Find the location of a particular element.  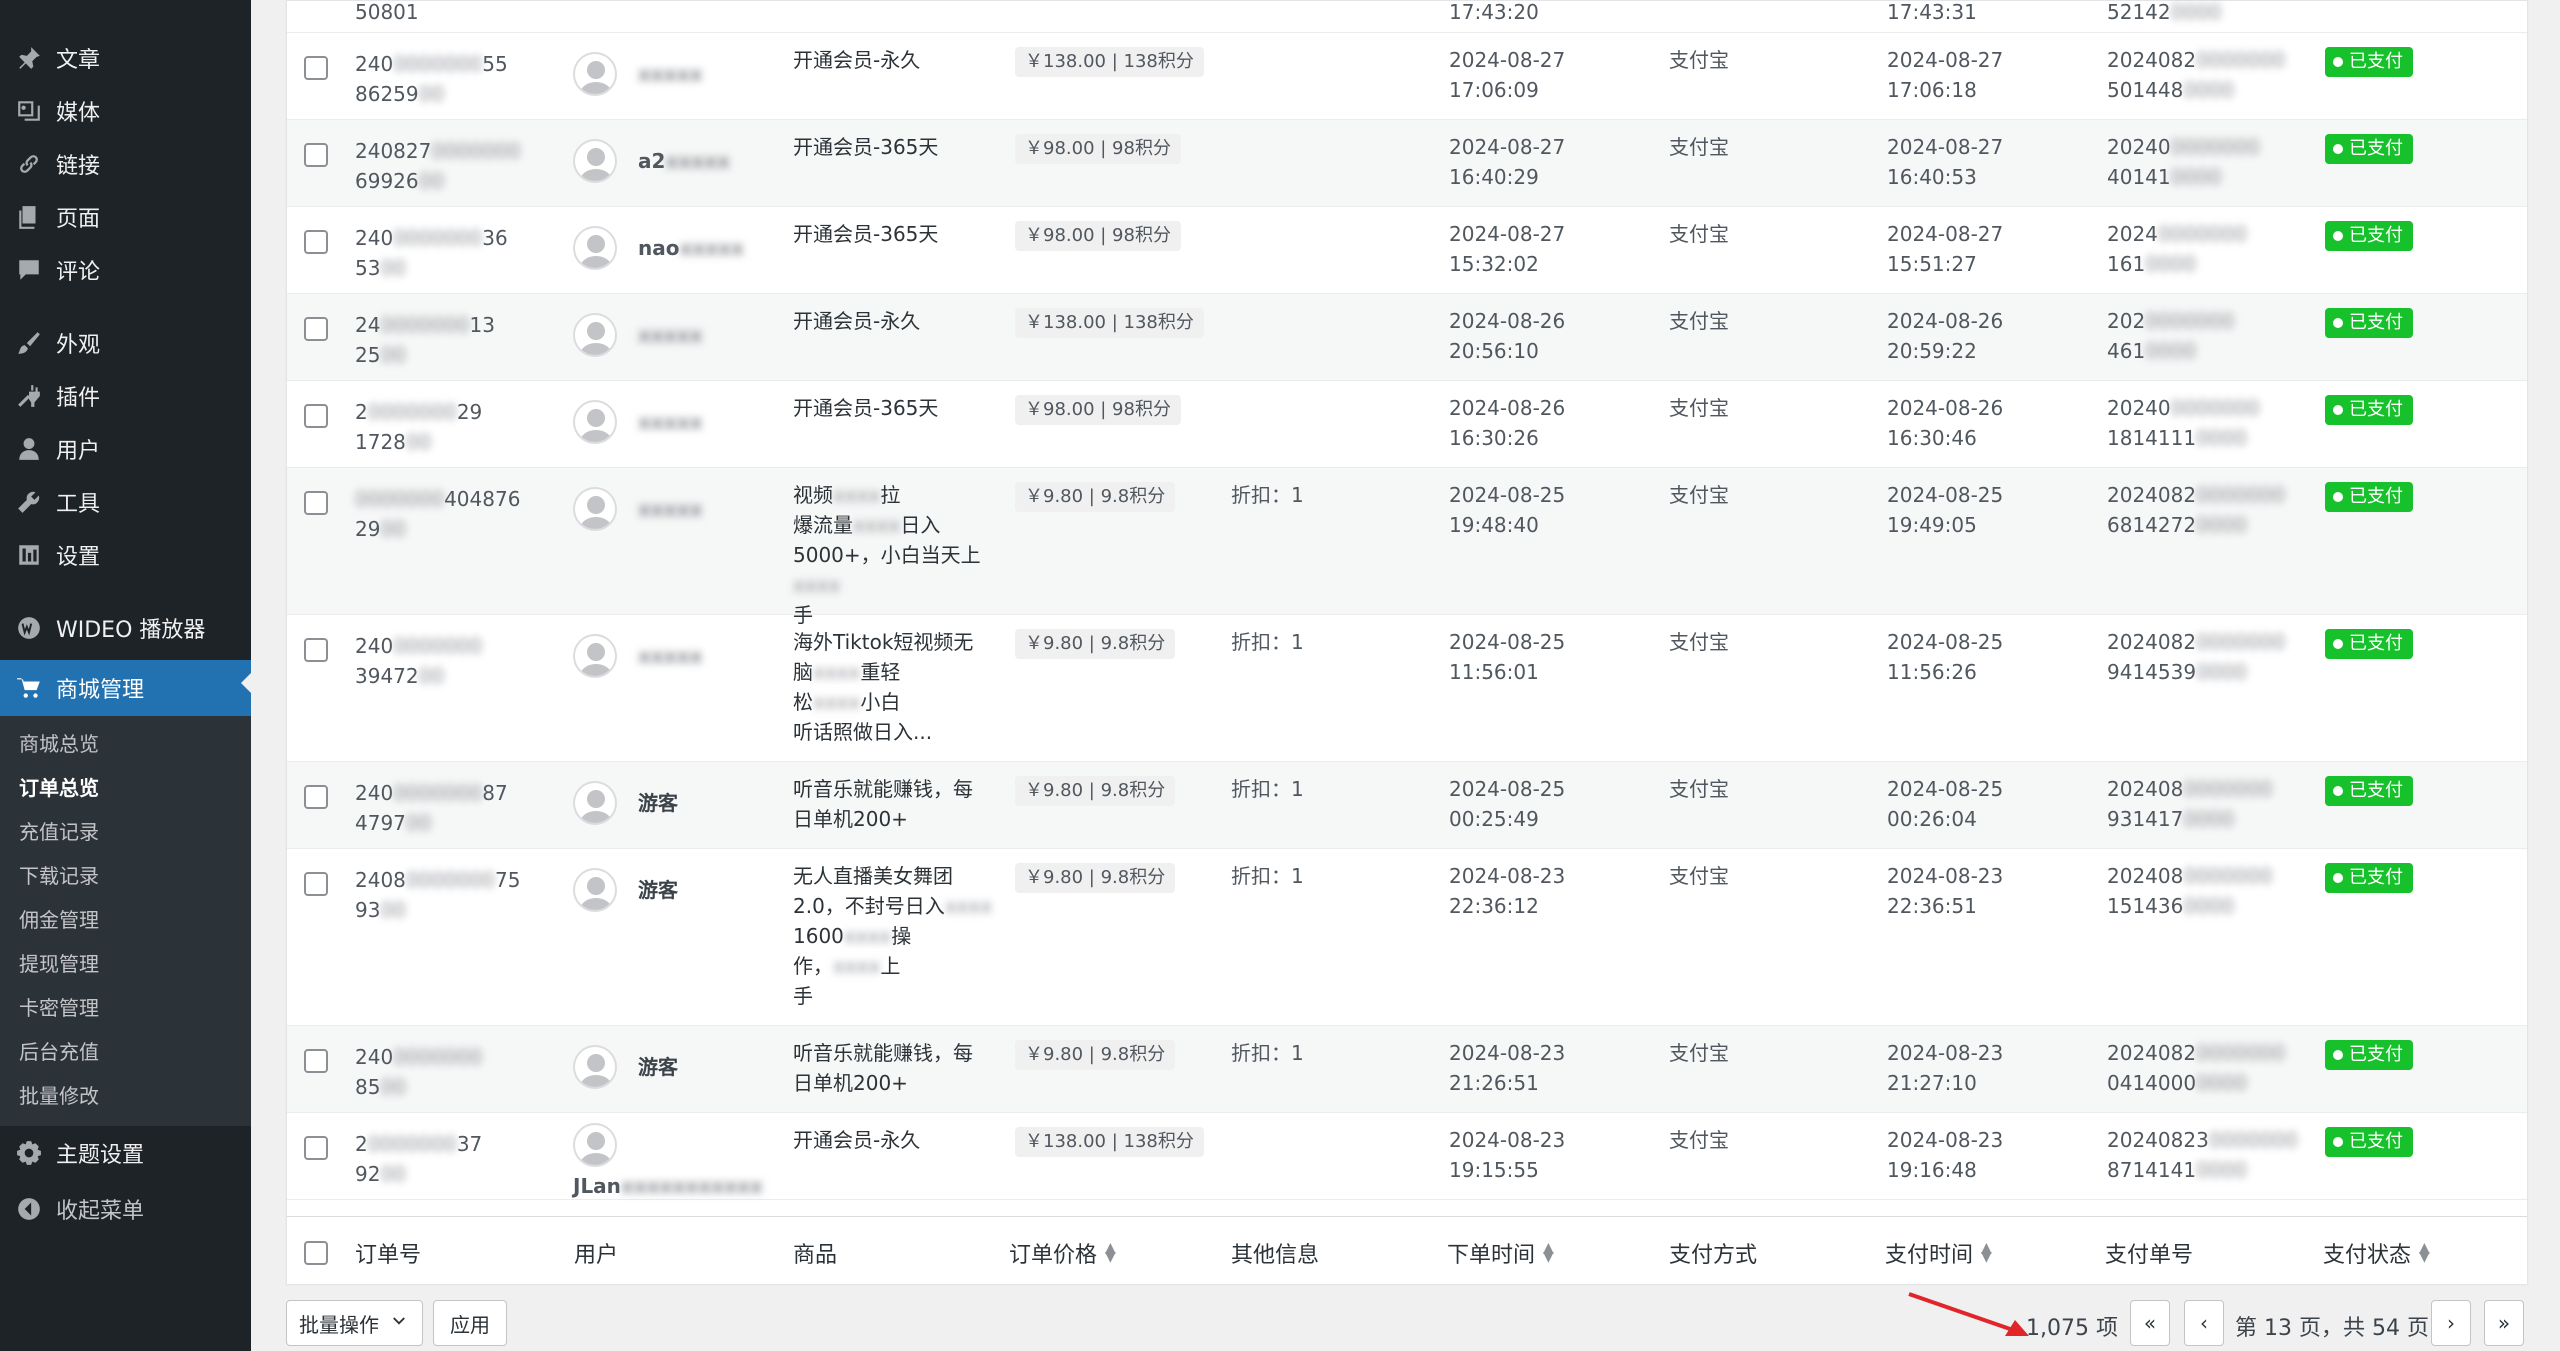

order-no: 2000000037 9200 is located at coordinates (418, 1159).